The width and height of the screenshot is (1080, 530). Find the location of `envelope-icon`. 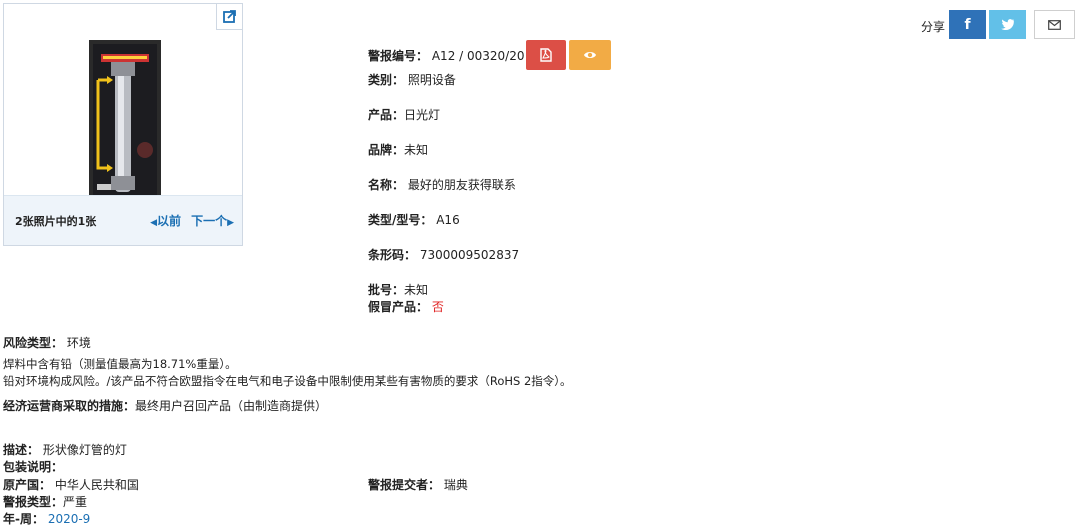

envelope-icon is located at coordinates (1054, 24).